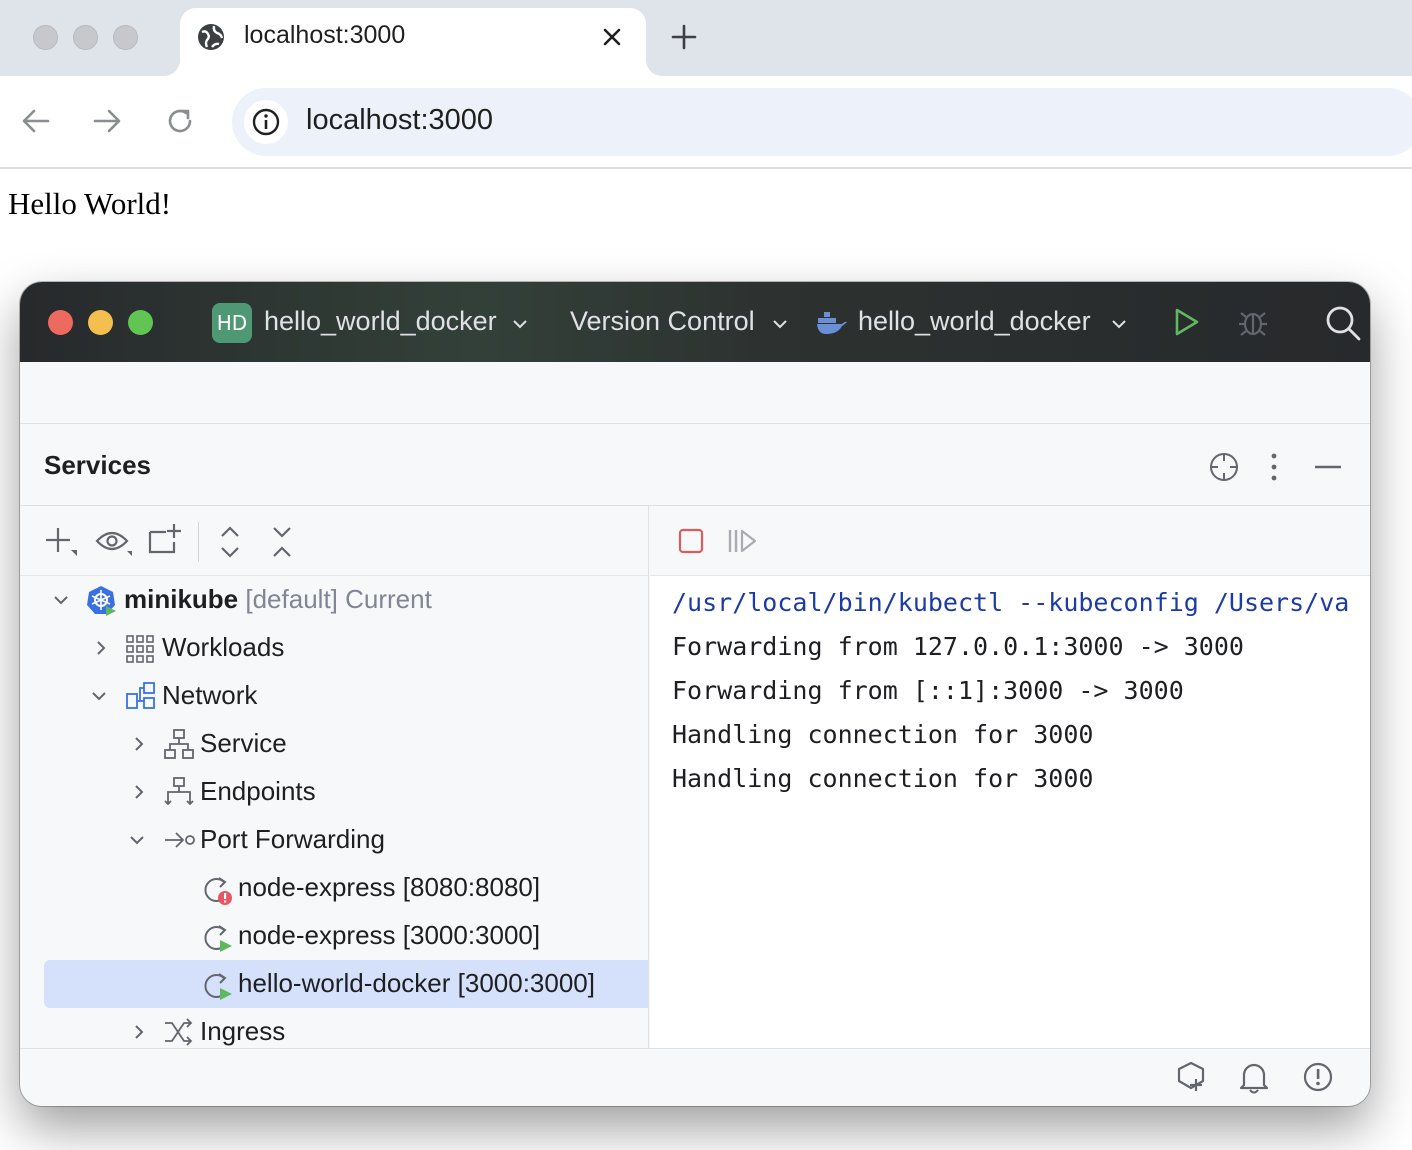 The height and width of the screenshot is (1150, 1412). I want to click on project-badge: HD, so click(232, 323).